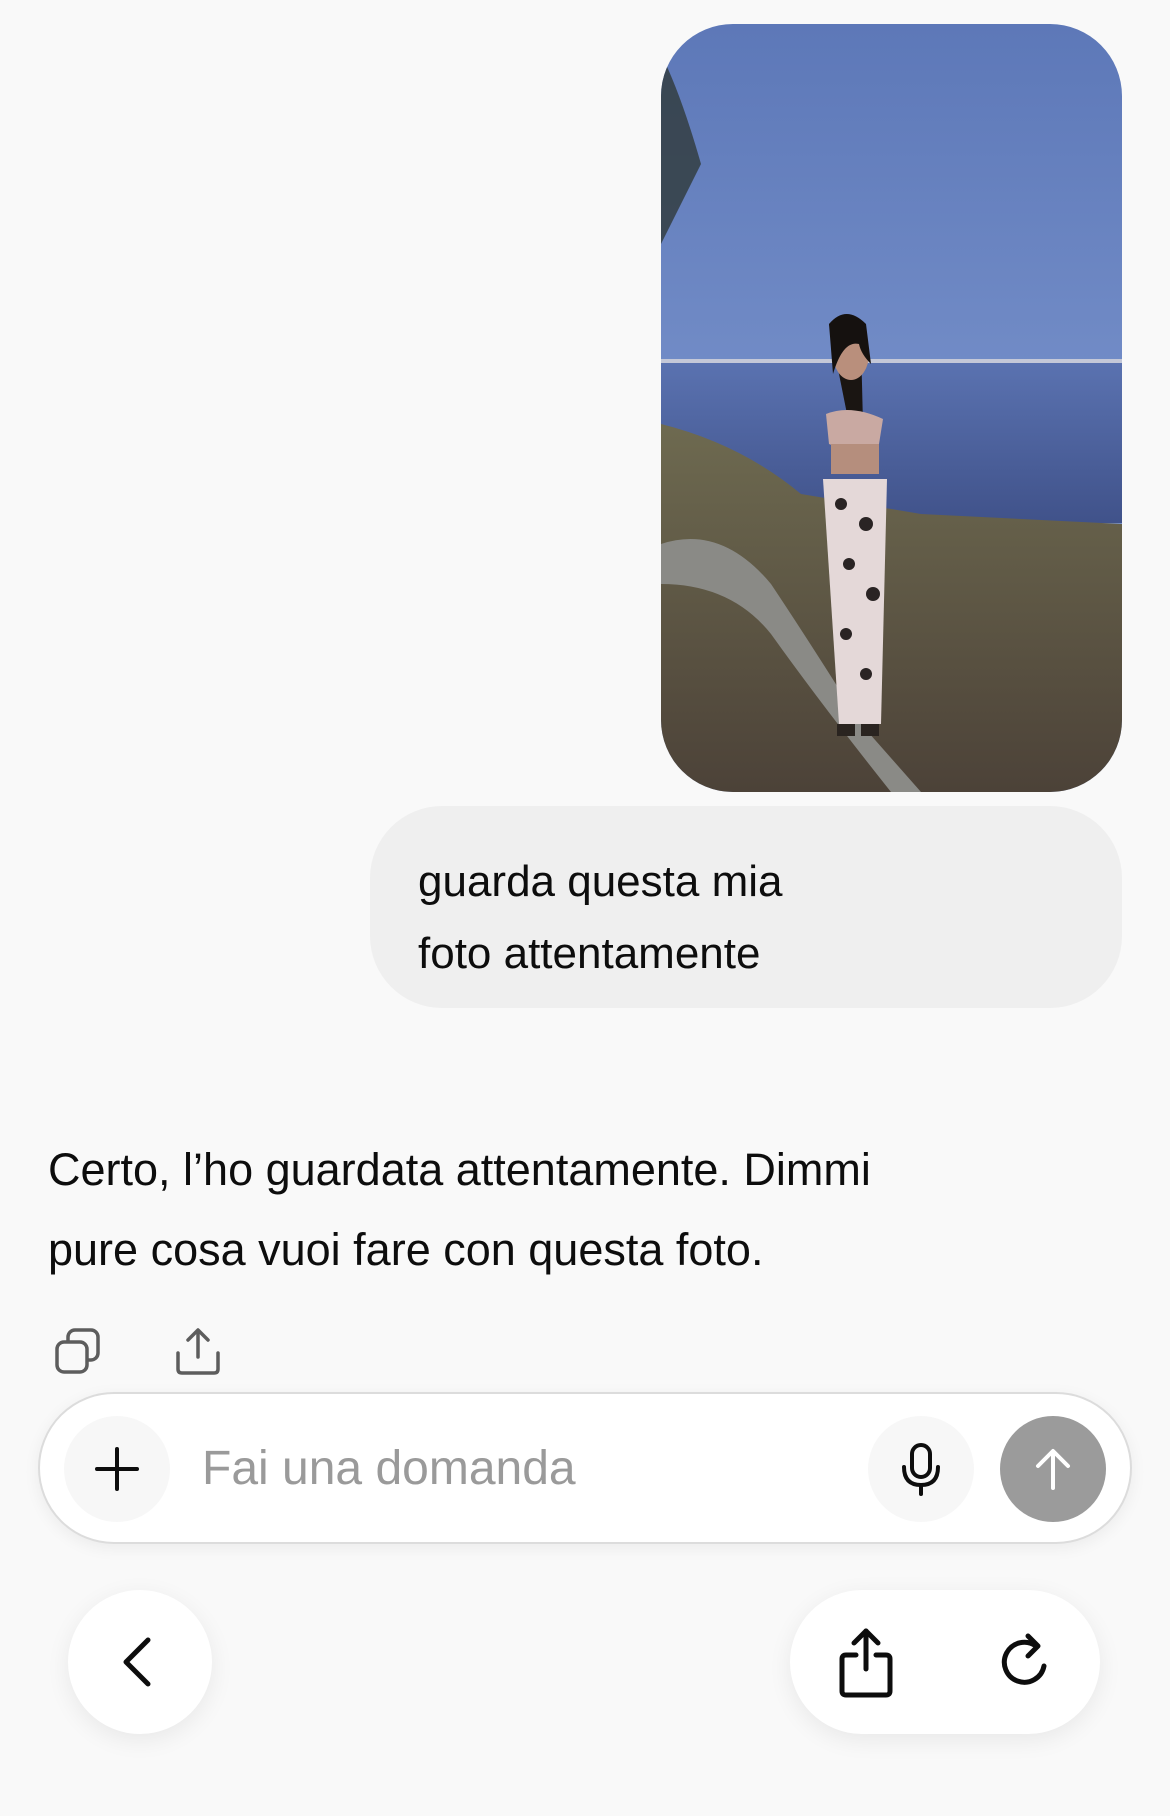 This screenshot has height=1816, width=1170. I want to click on send-arrow-icon, so click(1053, 1469).